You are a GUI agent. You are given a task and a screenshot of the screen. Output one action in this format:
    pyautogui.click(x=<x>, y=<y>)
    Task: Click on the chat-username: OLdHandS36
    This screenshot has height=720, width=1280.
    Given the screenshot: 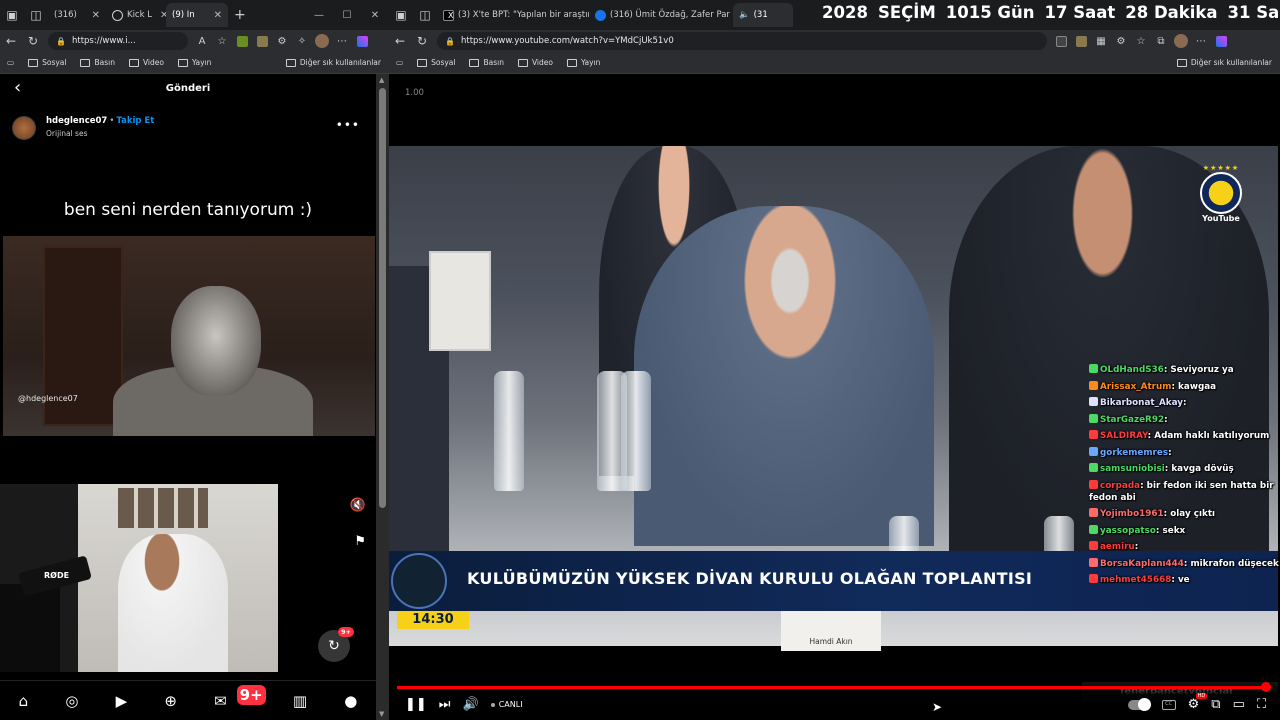 What is the action you would take?
    pyautogui.click(x=1132, y=370)
    